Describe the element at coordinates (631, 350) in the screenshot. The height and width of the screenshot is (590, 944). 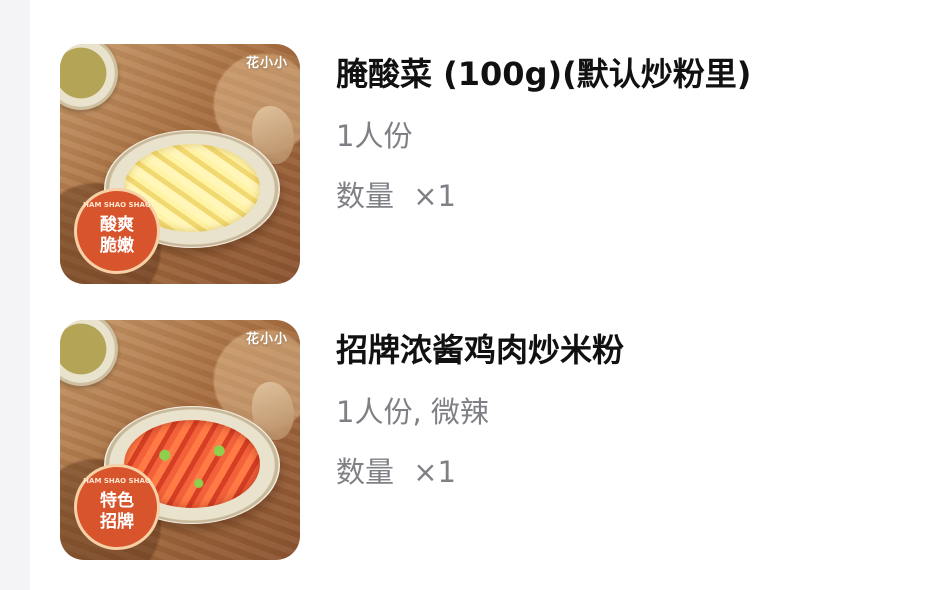
I see `item-title: 招牌浓酱鸡肉炒米粉` at that location.